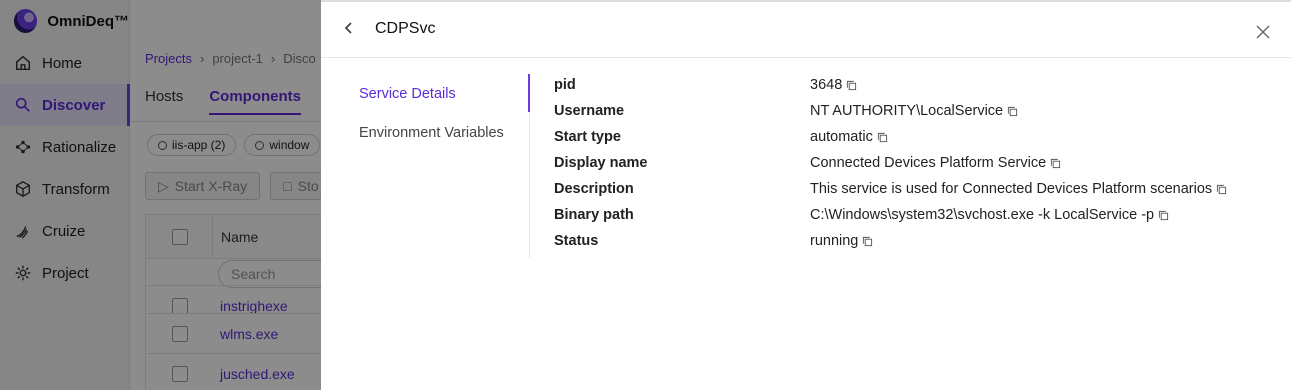 This screenshot has height=390, width=1291. I want to click on drawer-nav-service-details: Service Details, so click(425, 93).